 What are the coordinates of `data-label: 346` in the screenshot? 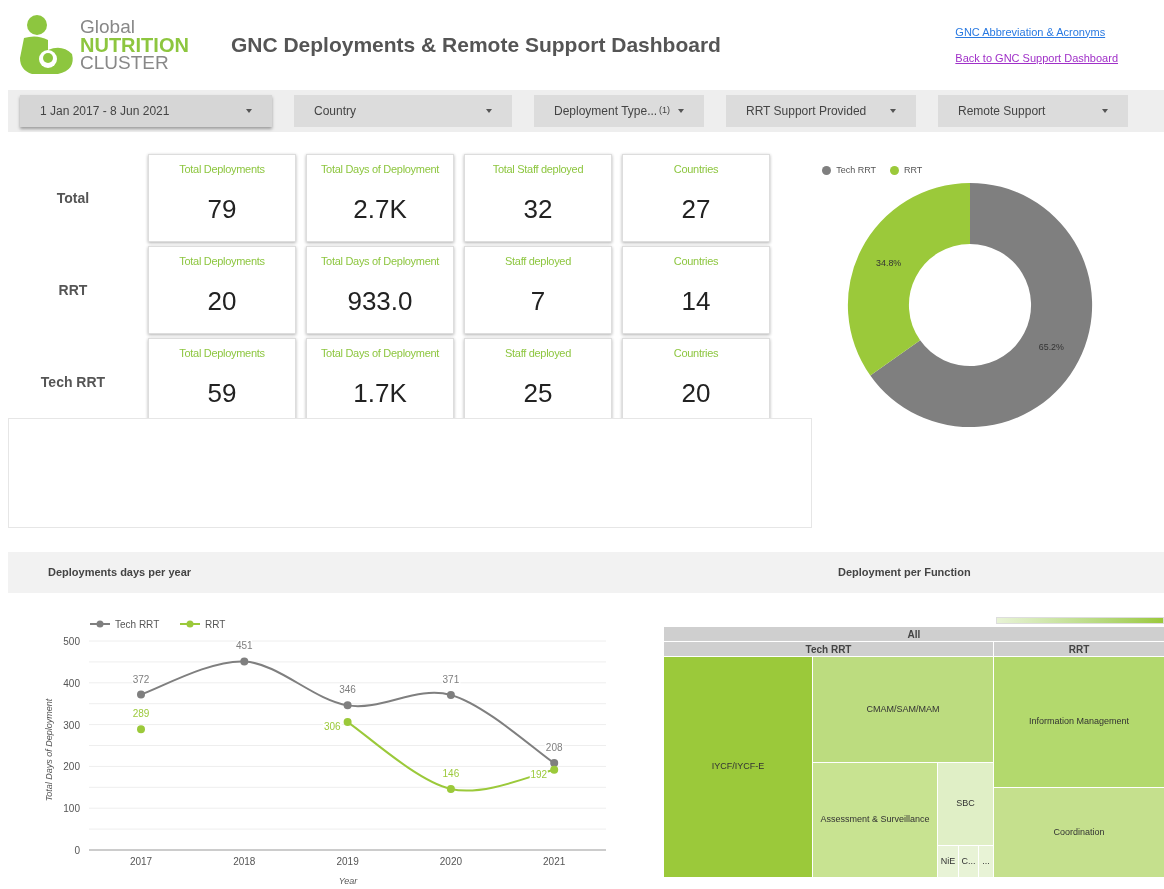 It's located at (347, 690).